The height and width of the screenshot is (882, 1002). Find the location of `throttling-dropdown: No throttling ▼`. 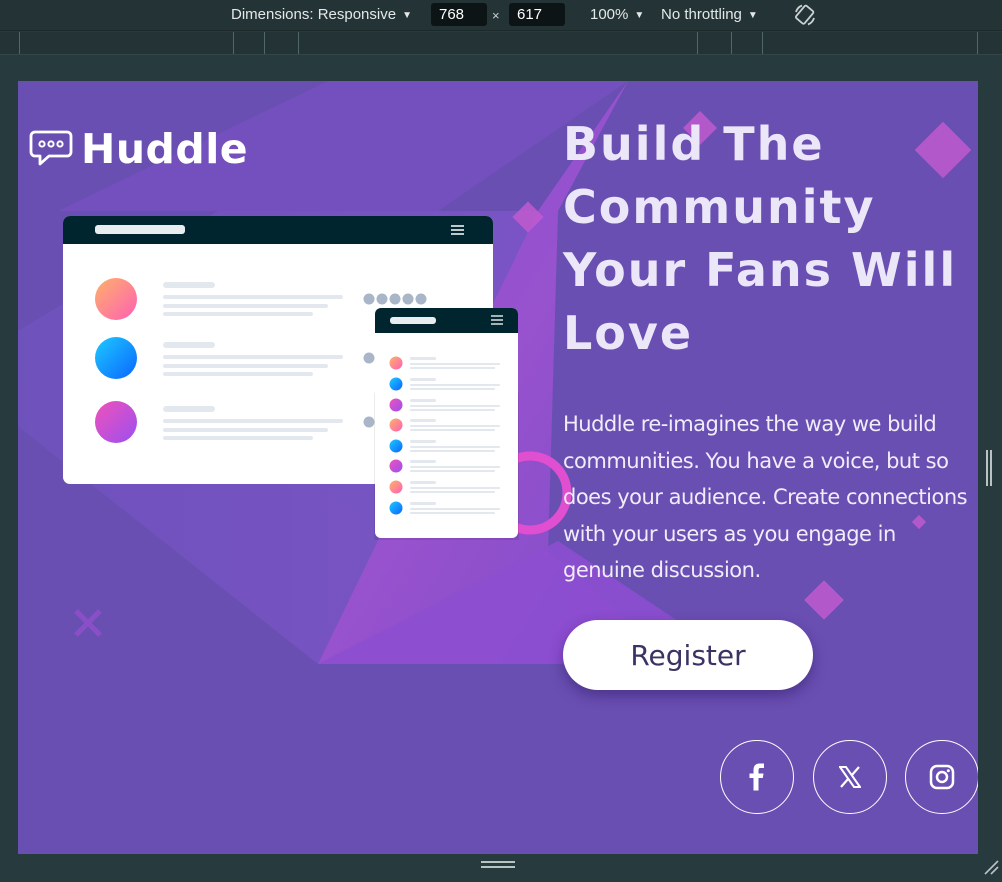

throttling-dropdown: No throttling ▼ is located at coordinates (709, 14).